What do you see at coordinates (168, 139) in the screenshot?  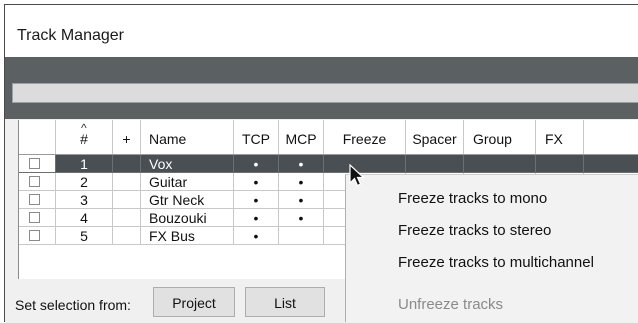 I see `header-name-label: Name` at bounding box center [168, 139].